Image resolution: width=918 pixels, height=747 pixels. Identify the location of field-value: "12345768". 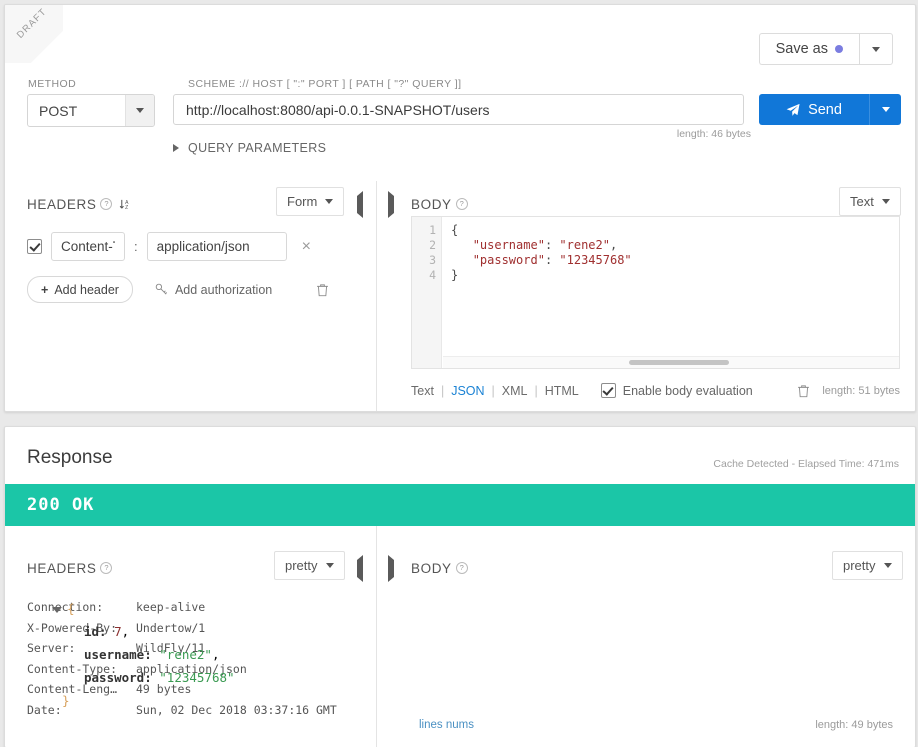
(197, 677).